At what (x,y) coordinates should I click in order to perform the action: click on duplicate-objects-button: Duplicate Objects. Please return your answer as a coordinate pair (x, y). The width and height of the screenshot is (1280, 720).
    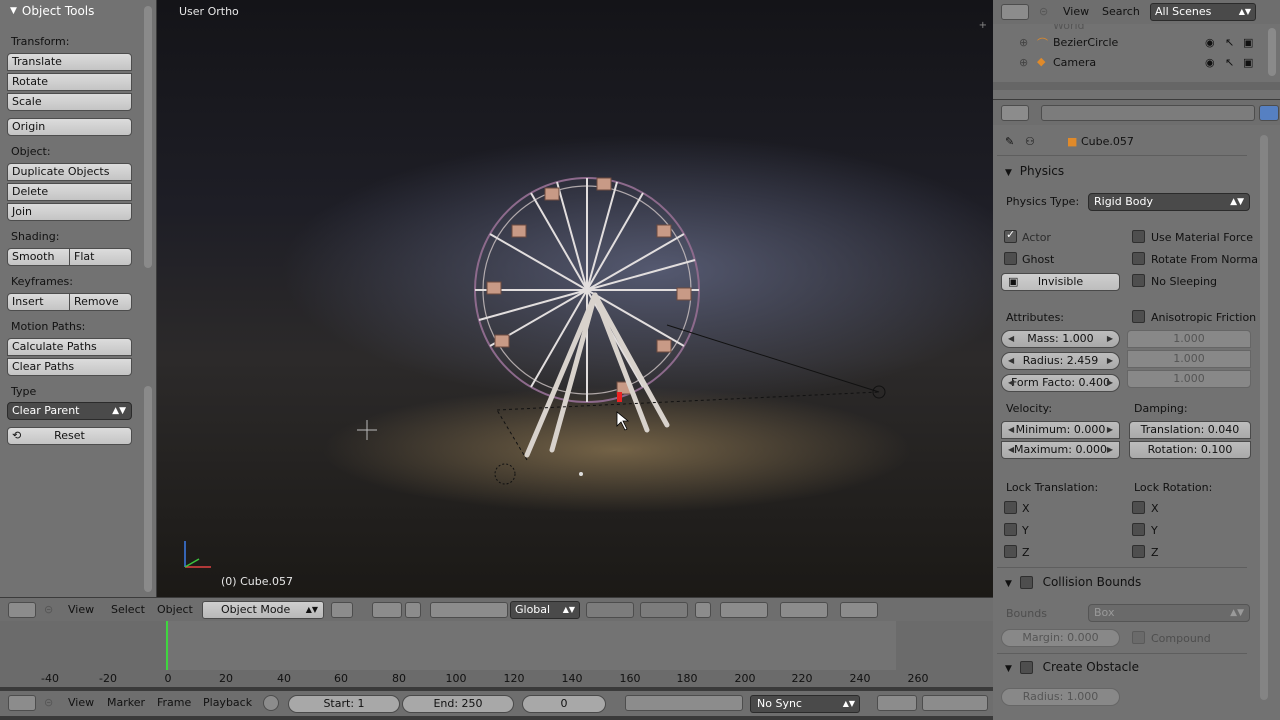
    Looking at the image, I should click on (69, 172).